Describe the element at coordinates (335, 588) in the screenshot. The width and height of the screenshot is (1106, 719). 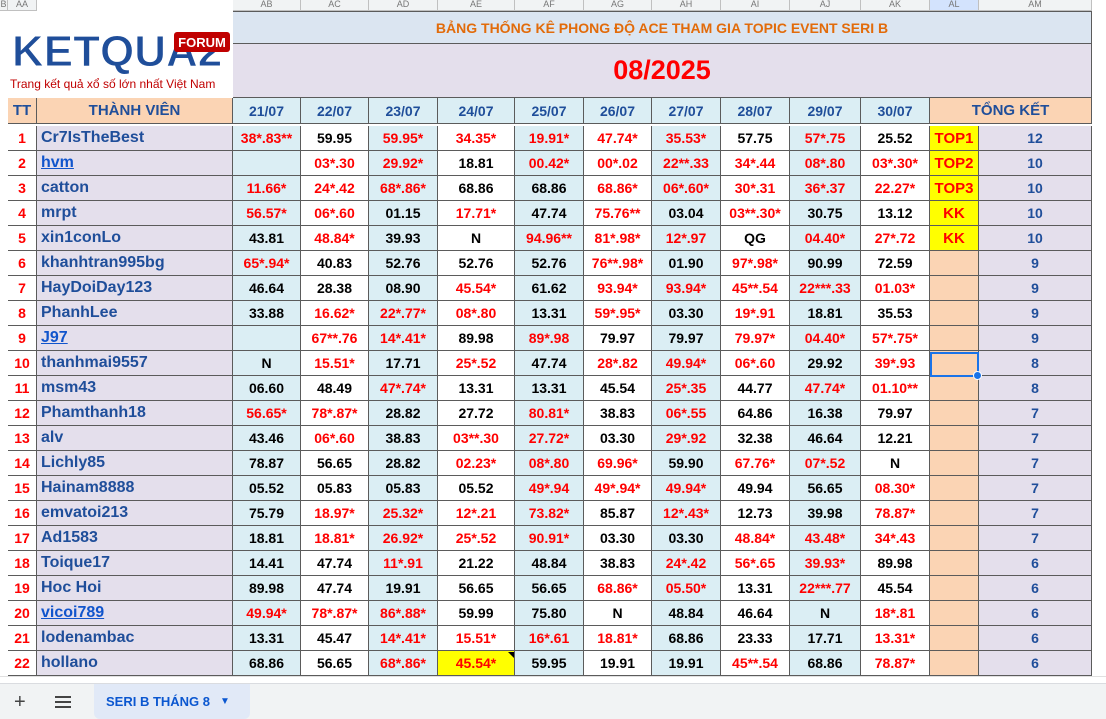
I see `score-cell: 47.74` at that location.